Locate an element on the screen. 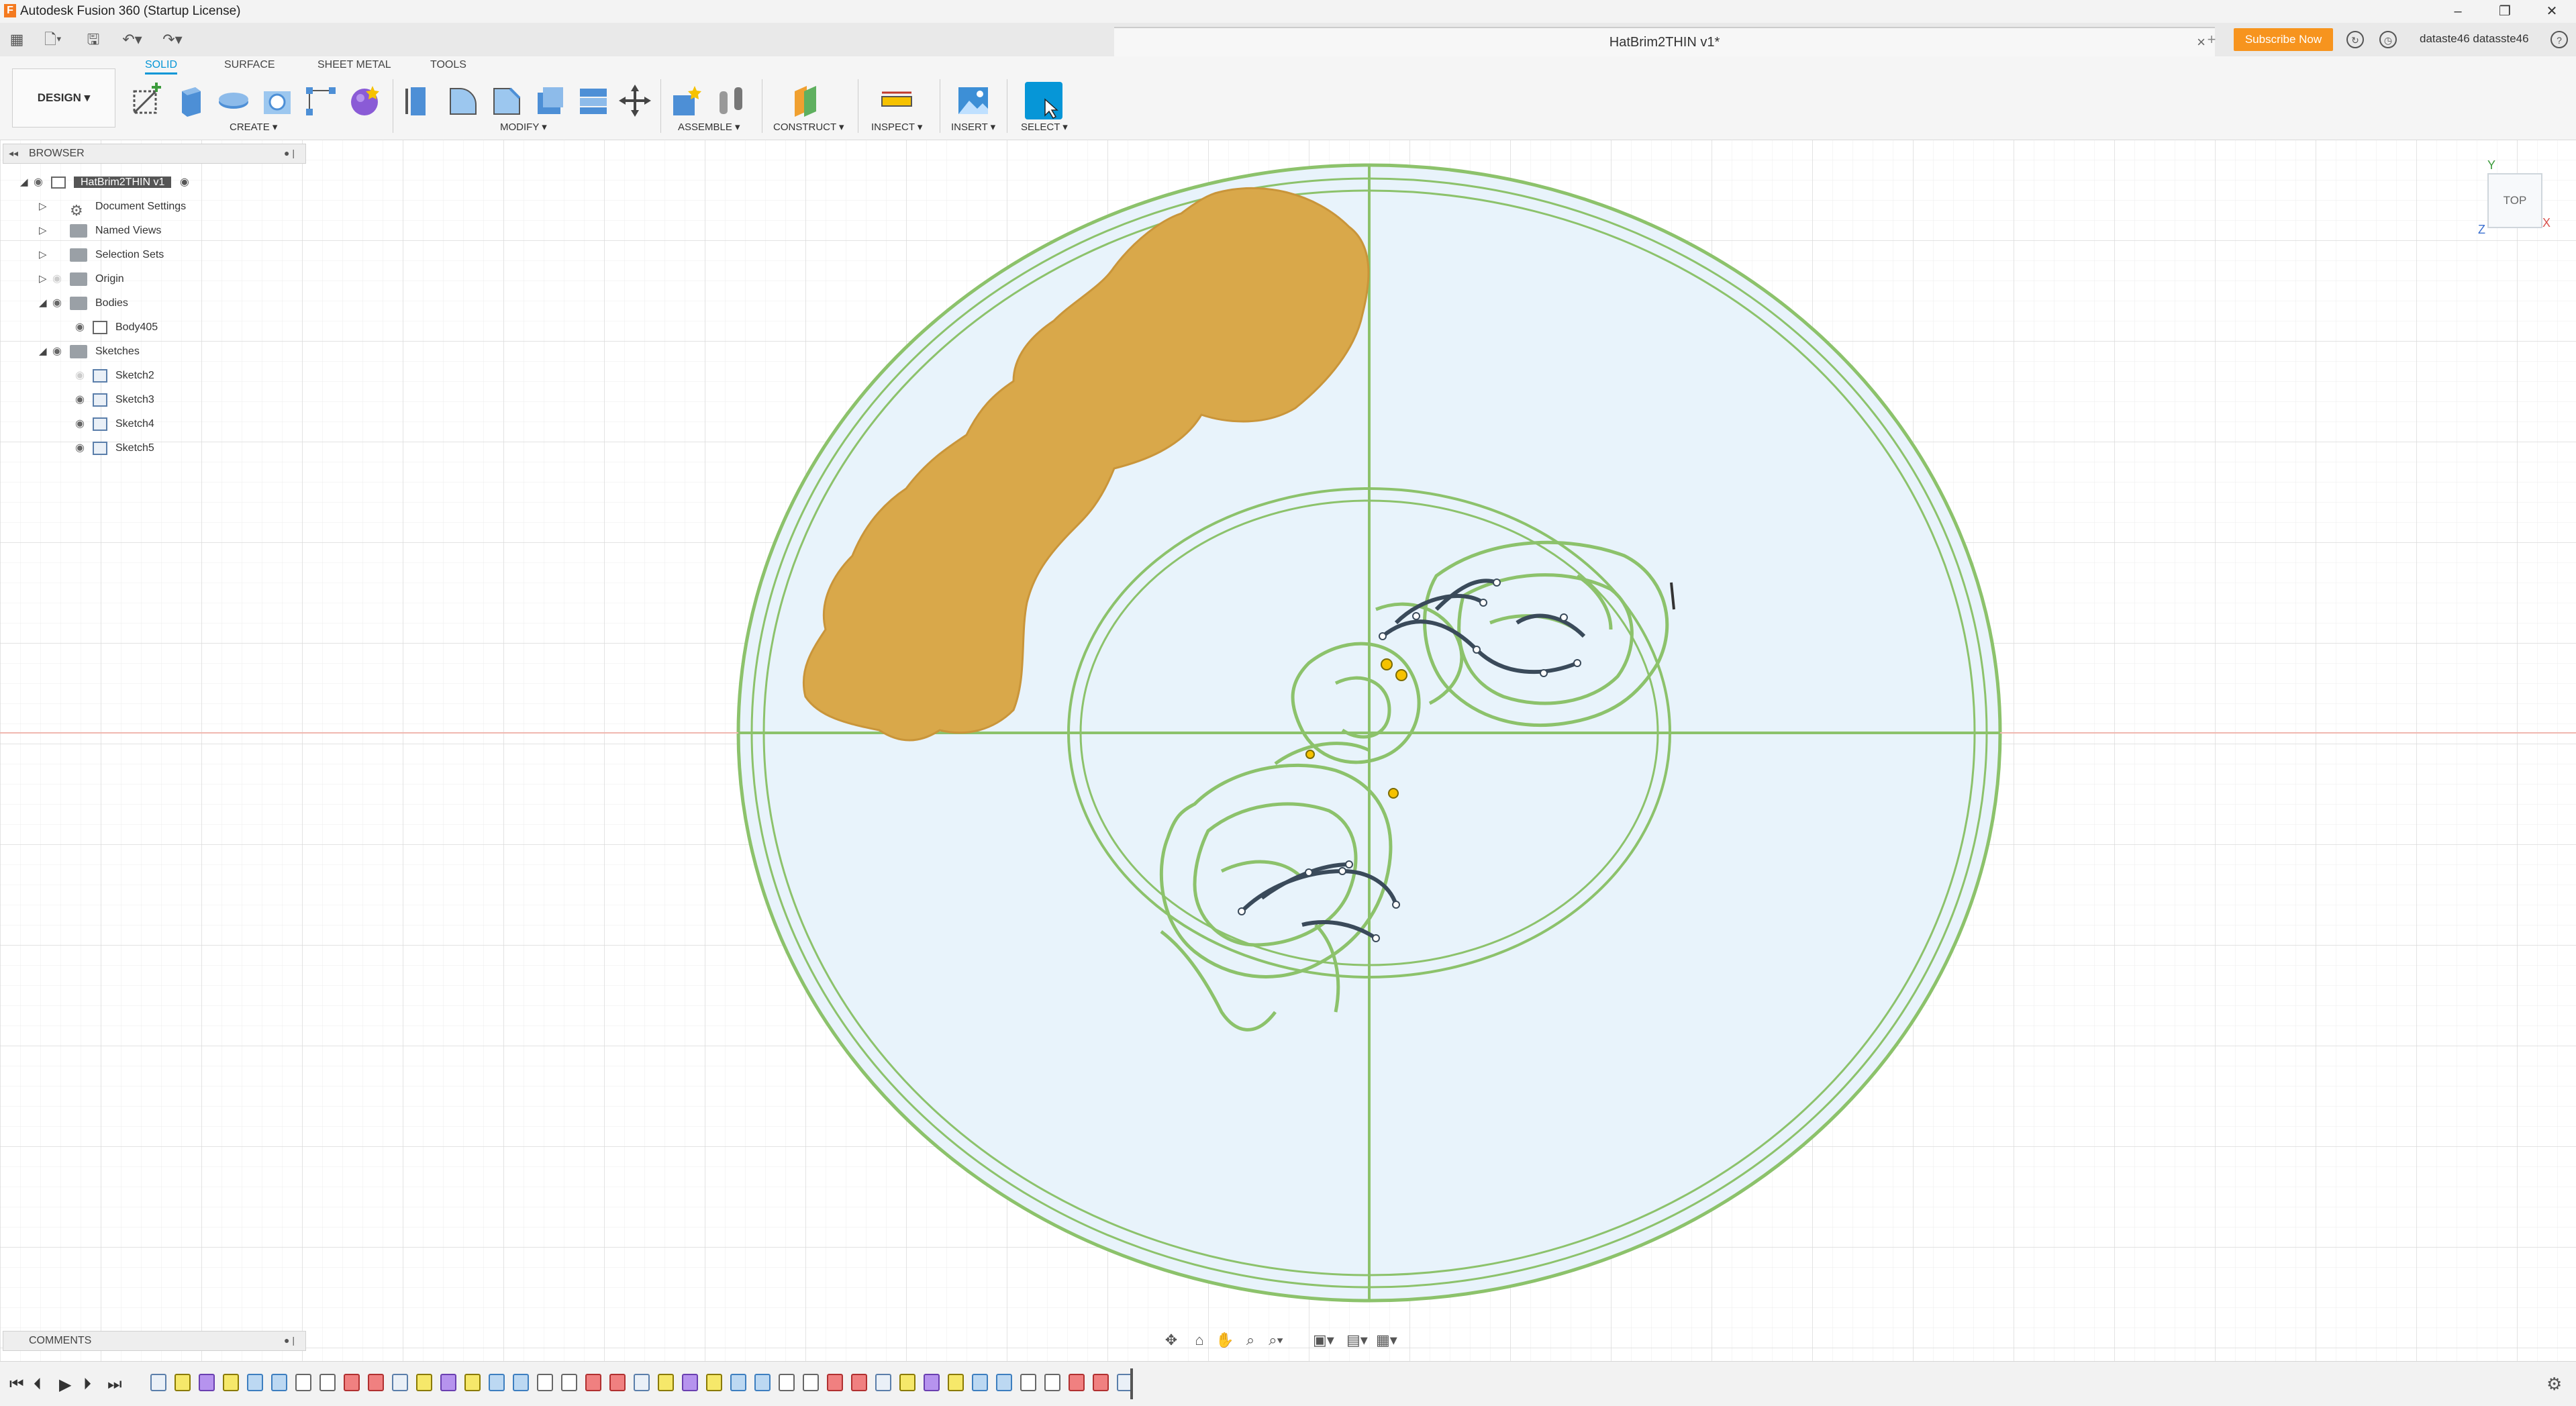  modify-menu: MODIFY ▾ is located at coordinates (523, 127).